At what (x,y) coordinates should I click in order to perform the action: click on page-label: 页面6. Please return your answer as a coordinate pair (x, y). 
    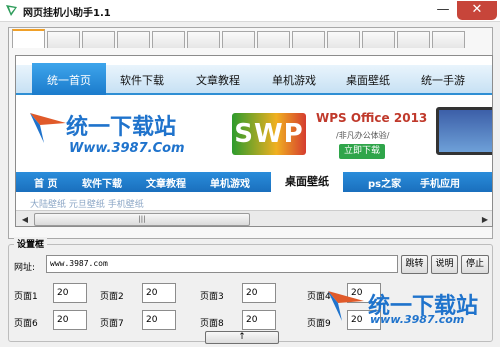
    Looking at the image, I should click on (26, 324).